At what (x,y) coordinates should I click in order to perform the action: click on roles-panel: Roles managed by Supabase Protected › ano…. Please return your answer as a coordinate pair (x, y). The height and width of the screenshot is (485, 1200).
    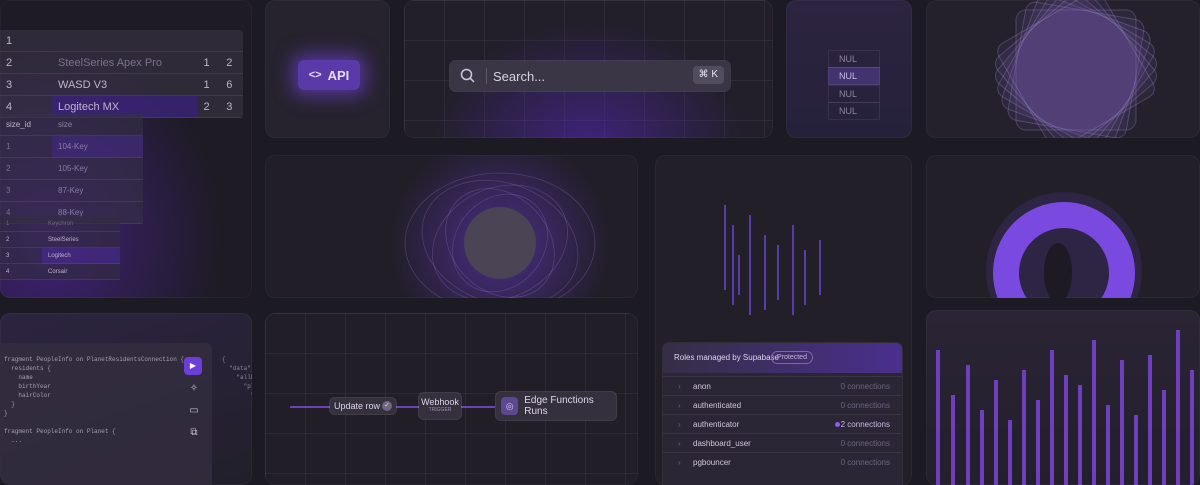
    Looking at the image, I should click on (782, 414).